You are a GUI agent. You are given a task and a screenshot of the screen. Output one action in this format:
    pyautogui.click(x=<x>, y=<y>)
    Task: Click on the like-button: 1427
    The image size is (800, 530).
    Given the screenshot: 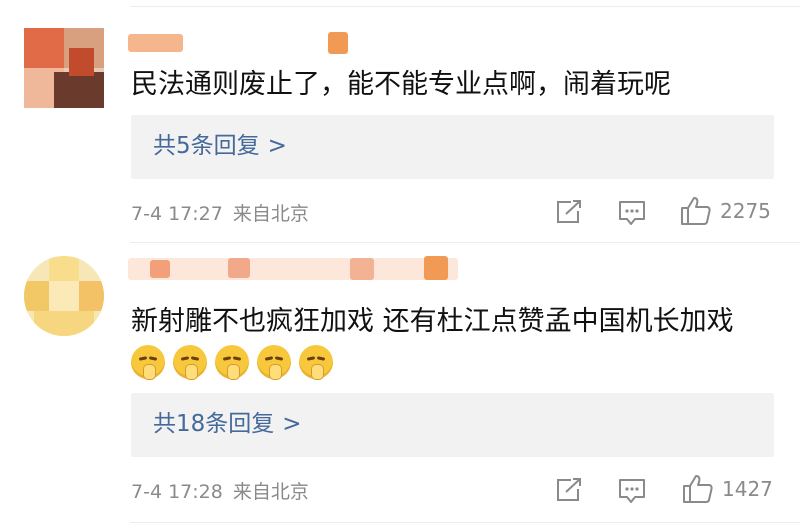 What is the action you would take?
    pyautogui.click(x=727, y=489)
    